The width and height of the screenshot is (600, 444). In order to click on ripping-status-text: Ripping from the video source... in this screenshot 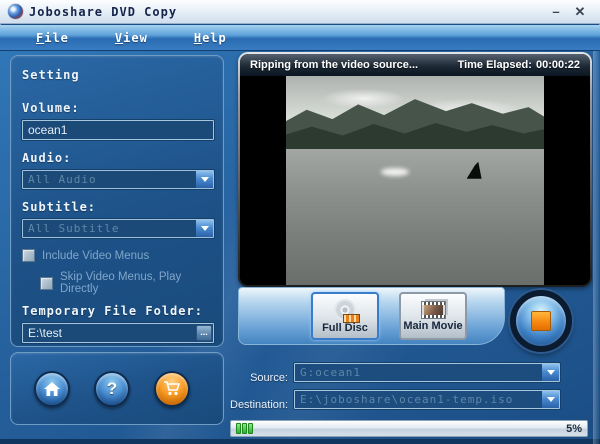, I will do `click(334, 65)`.